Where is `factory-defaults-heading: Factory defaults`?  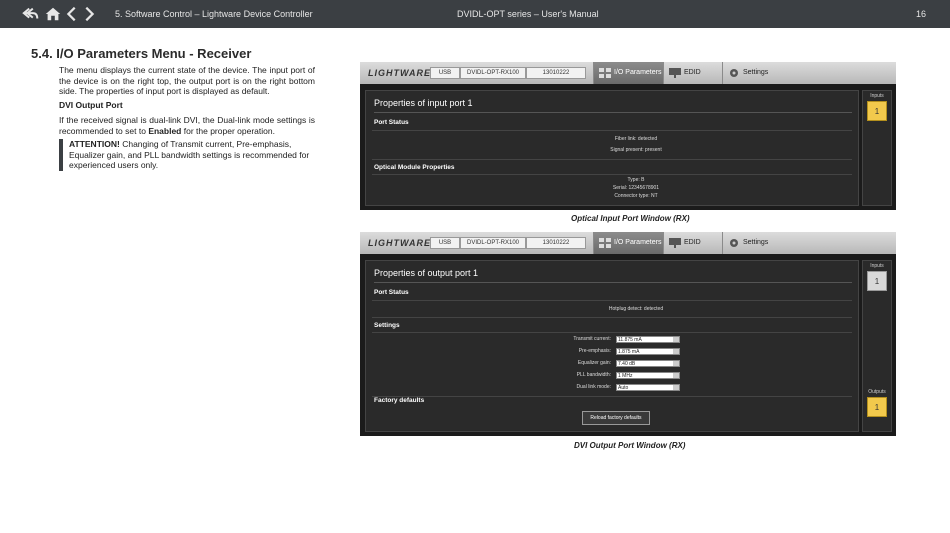
factory-defaults-heading: Factory defaults is located at coordinates (399, 400).